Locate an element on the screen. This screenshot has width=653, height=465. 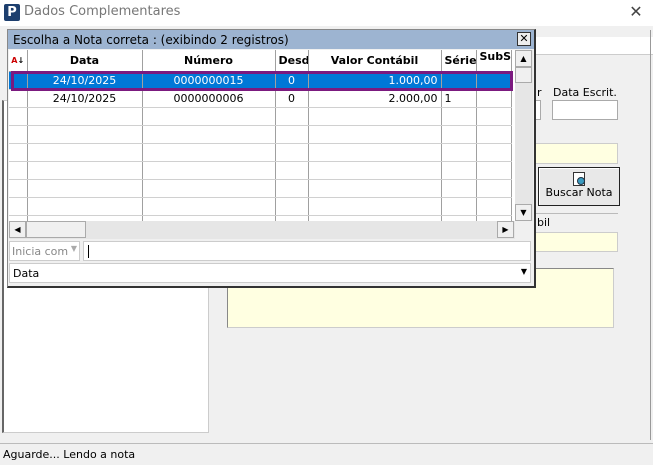
filter-input is located at coordinates (307, 251).